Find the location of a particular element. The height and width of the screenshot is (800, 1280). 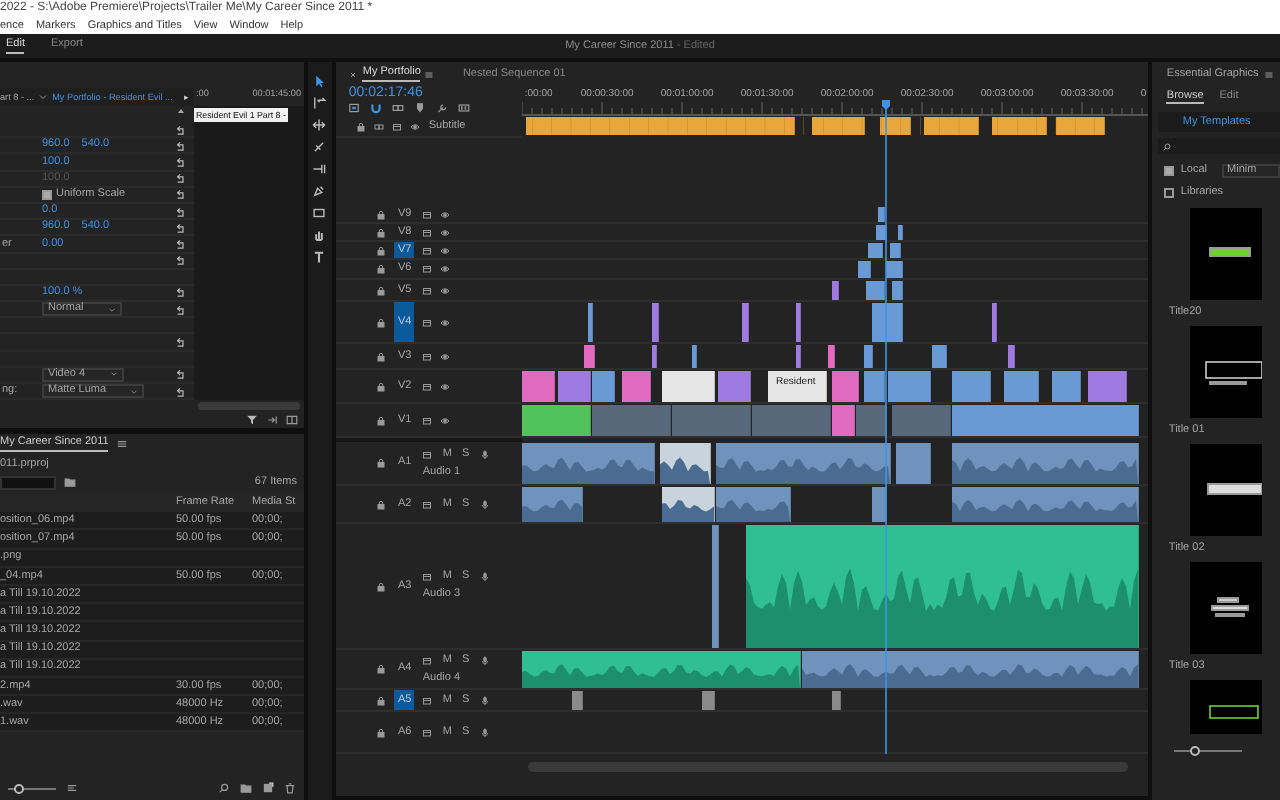

track-select-icon is located at coordinates (319, 103).